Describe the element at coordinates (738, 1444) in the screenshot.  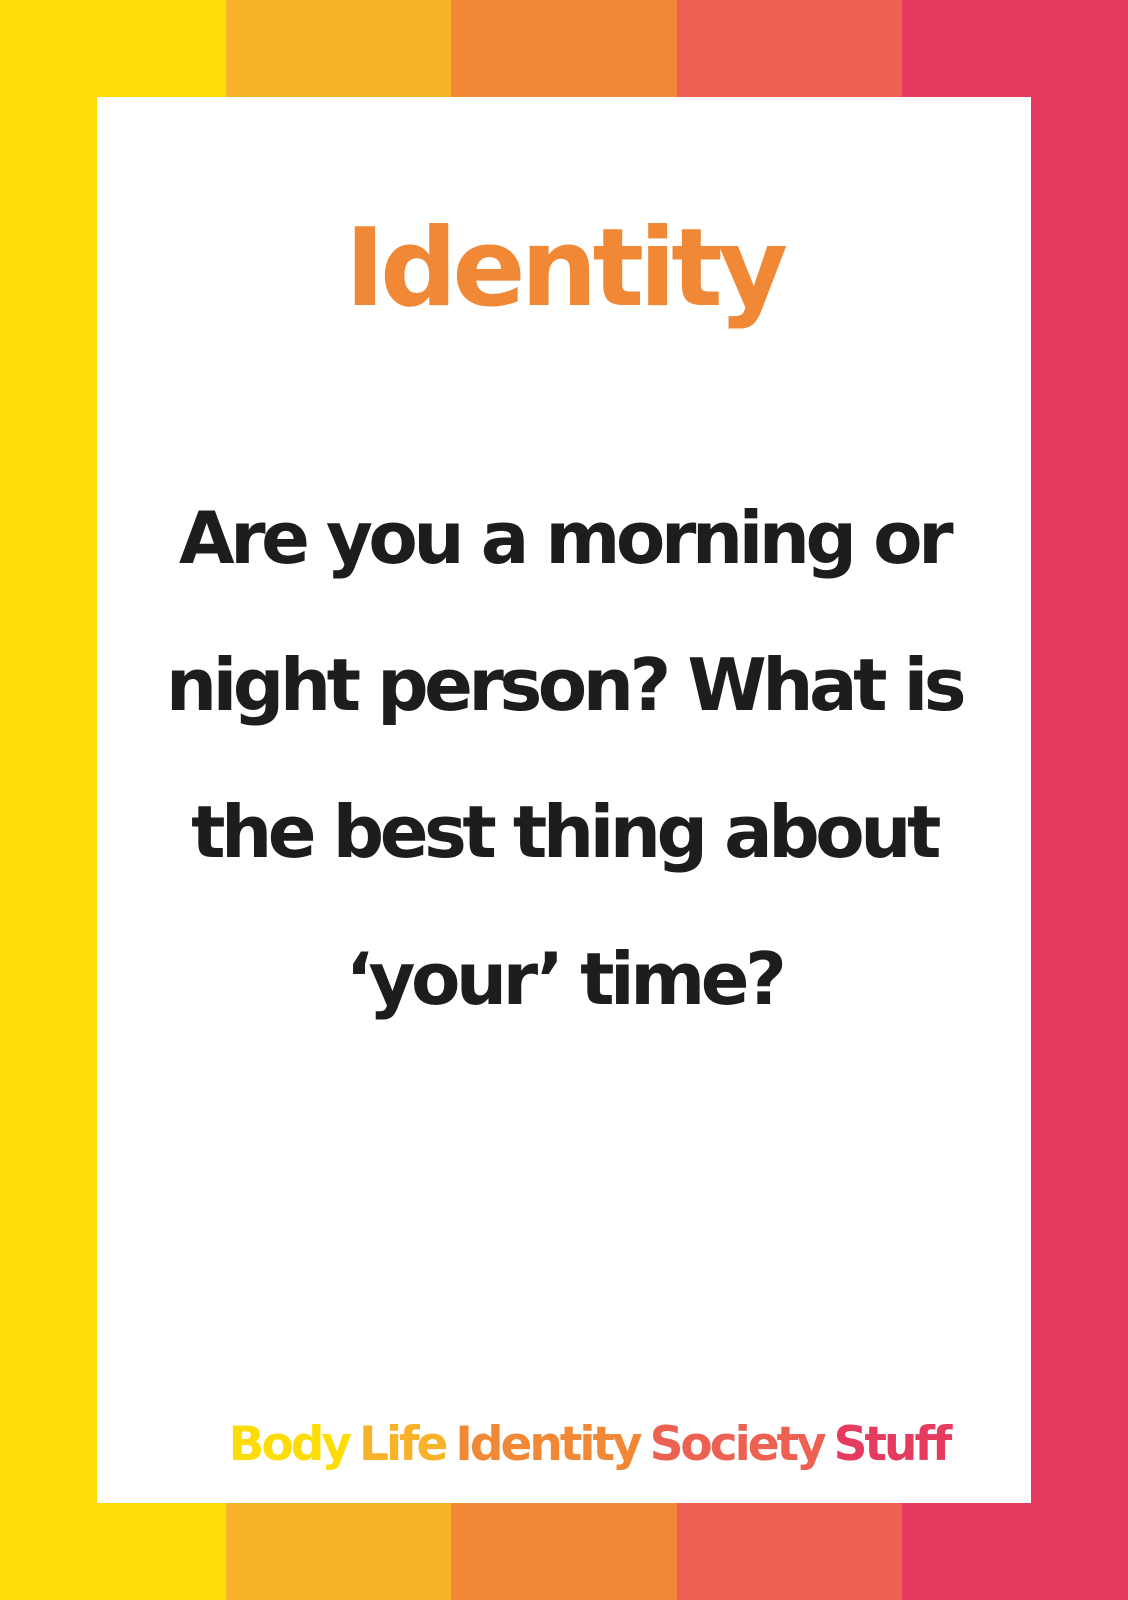
I see `category-society: Society` at that location.